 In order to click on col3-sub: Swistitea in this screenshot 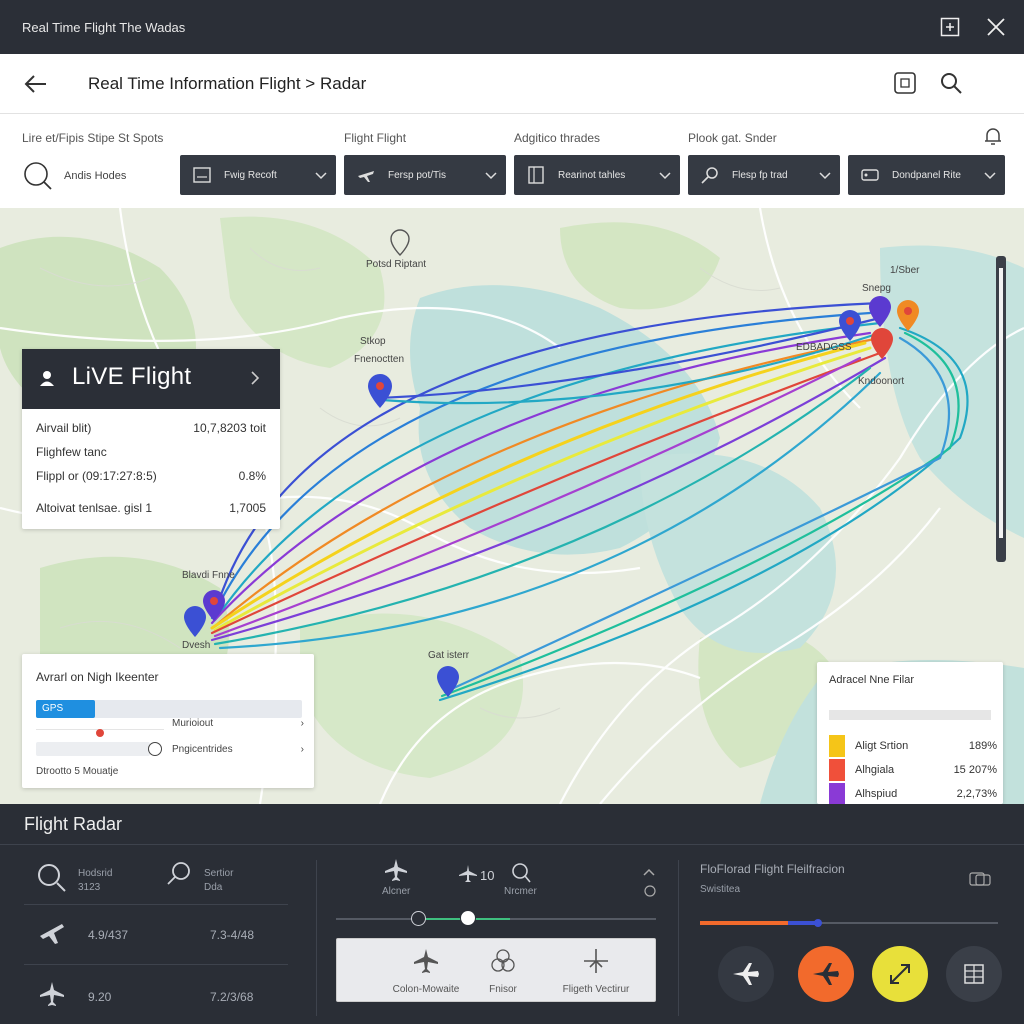, I will do `click(720, 889)`.